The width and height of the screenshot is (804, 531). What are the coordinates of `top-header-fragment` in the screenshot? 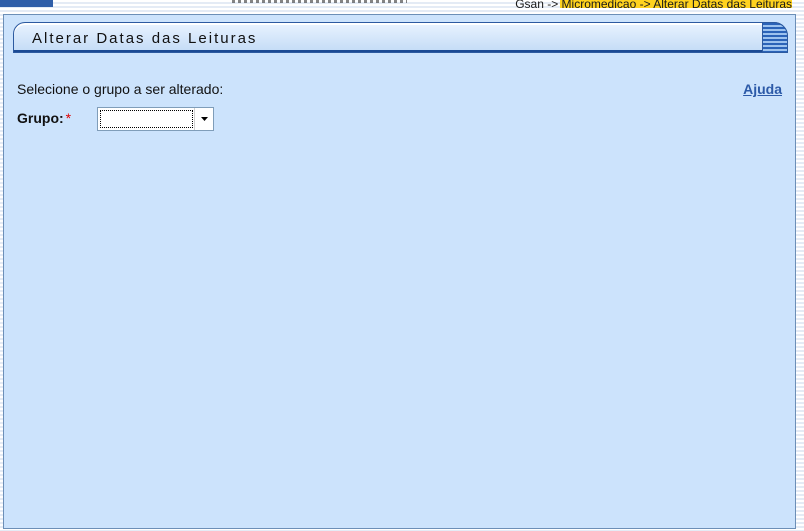 It's located at (319, 1).